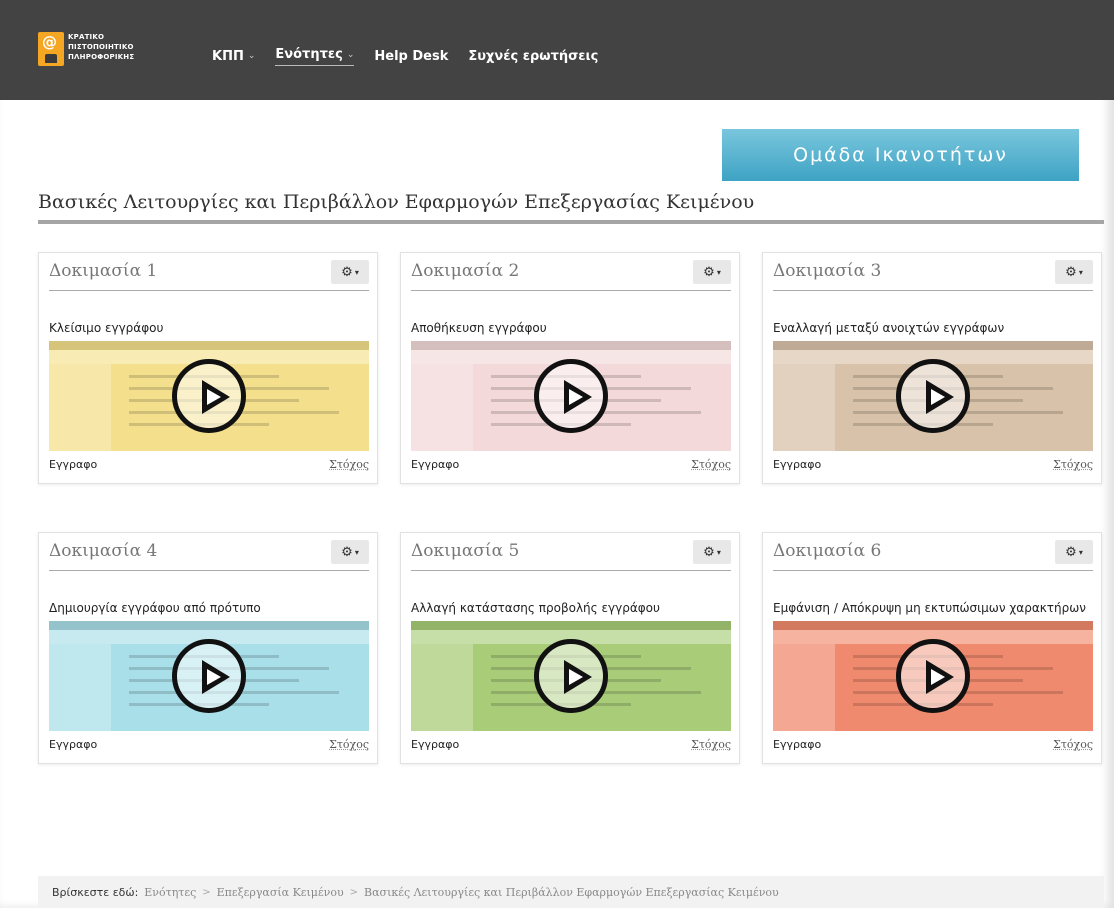  I want to click on site-logo: ΚΡΑΤΙΚΟ ΠΙΣΤΟΠΟΙΗΤΙΚΟ ΠΛΗΡΟΦΟΡΙΚΗΣ, so click(103, 50).